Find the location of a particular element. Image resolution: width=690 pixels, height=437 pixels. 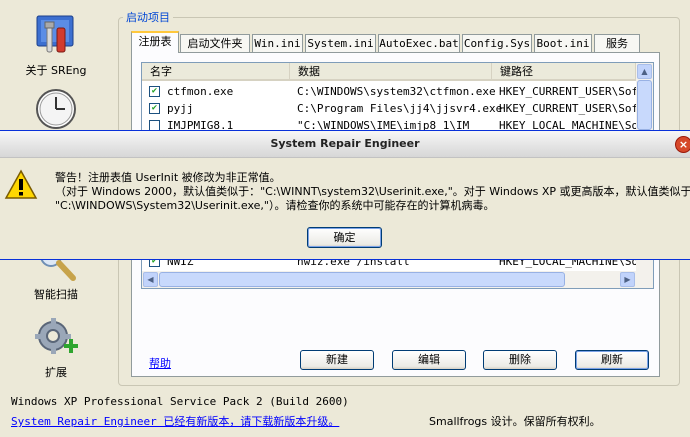

horizontal-scroll-thumb is located at coordinates (362, 279).